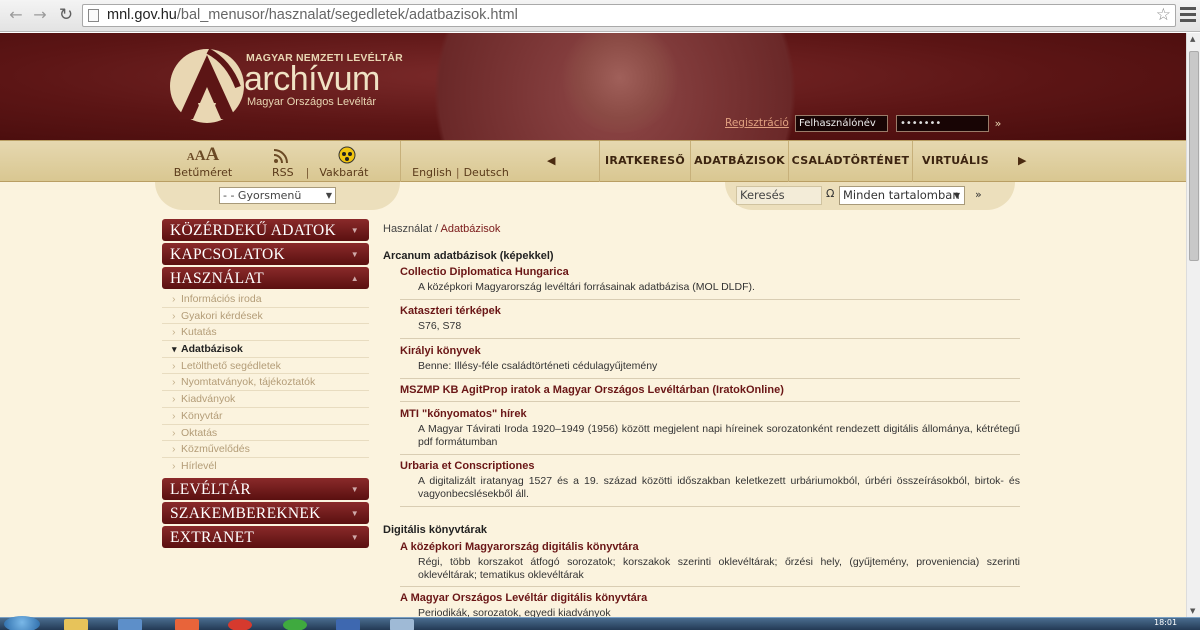  What do you see at coordinates (265, 316) in the screenshot?
I see `sidebar-item-gyakori-kerdesek: Gyakori kérdések` at bounding box center [265, 316].